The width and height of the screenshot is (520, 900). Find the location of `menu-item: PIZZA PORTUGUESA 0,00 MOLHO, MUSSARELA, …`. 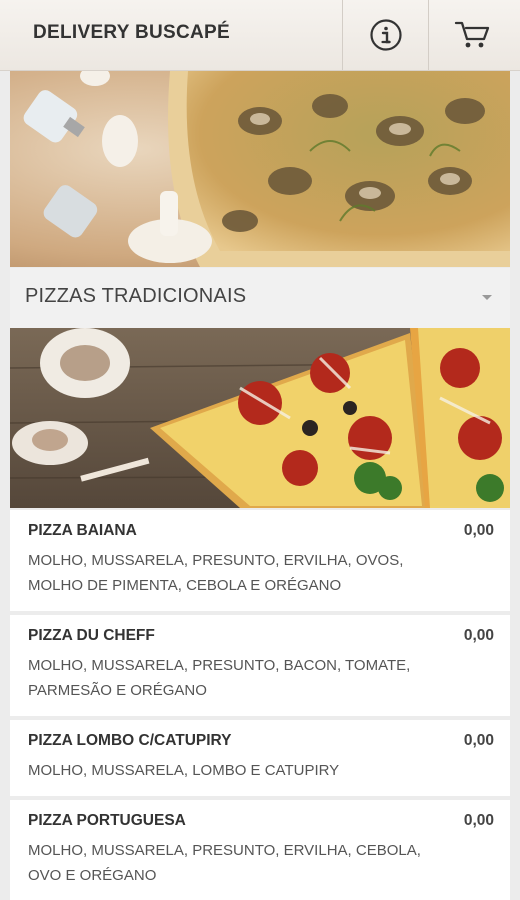

menu-item: PIZZA PORTUGUESA 0,00 MOLHO, MUSSARELA, … is located at coordinates (260, 850).